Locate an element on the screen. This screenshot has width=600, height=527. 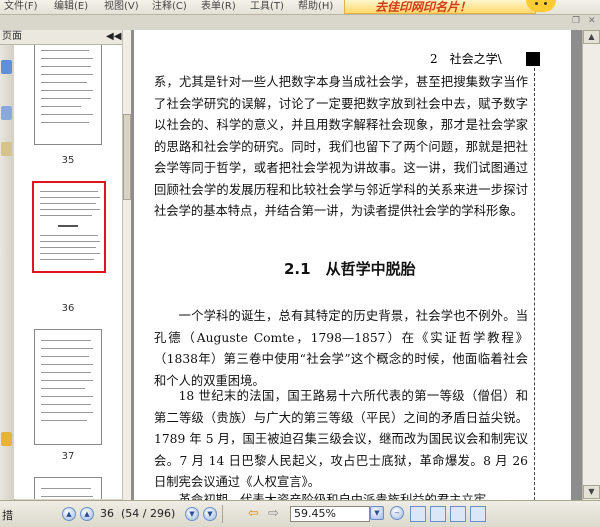
continuous-facing-view-icon is located at coordinates (478, 514).